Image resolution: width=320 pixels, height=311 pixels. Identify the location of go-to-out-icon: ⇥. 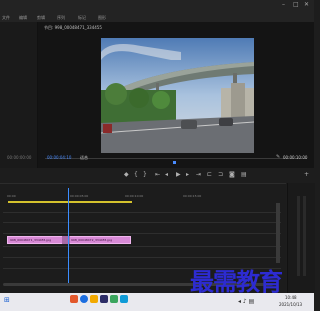
(198, 175).